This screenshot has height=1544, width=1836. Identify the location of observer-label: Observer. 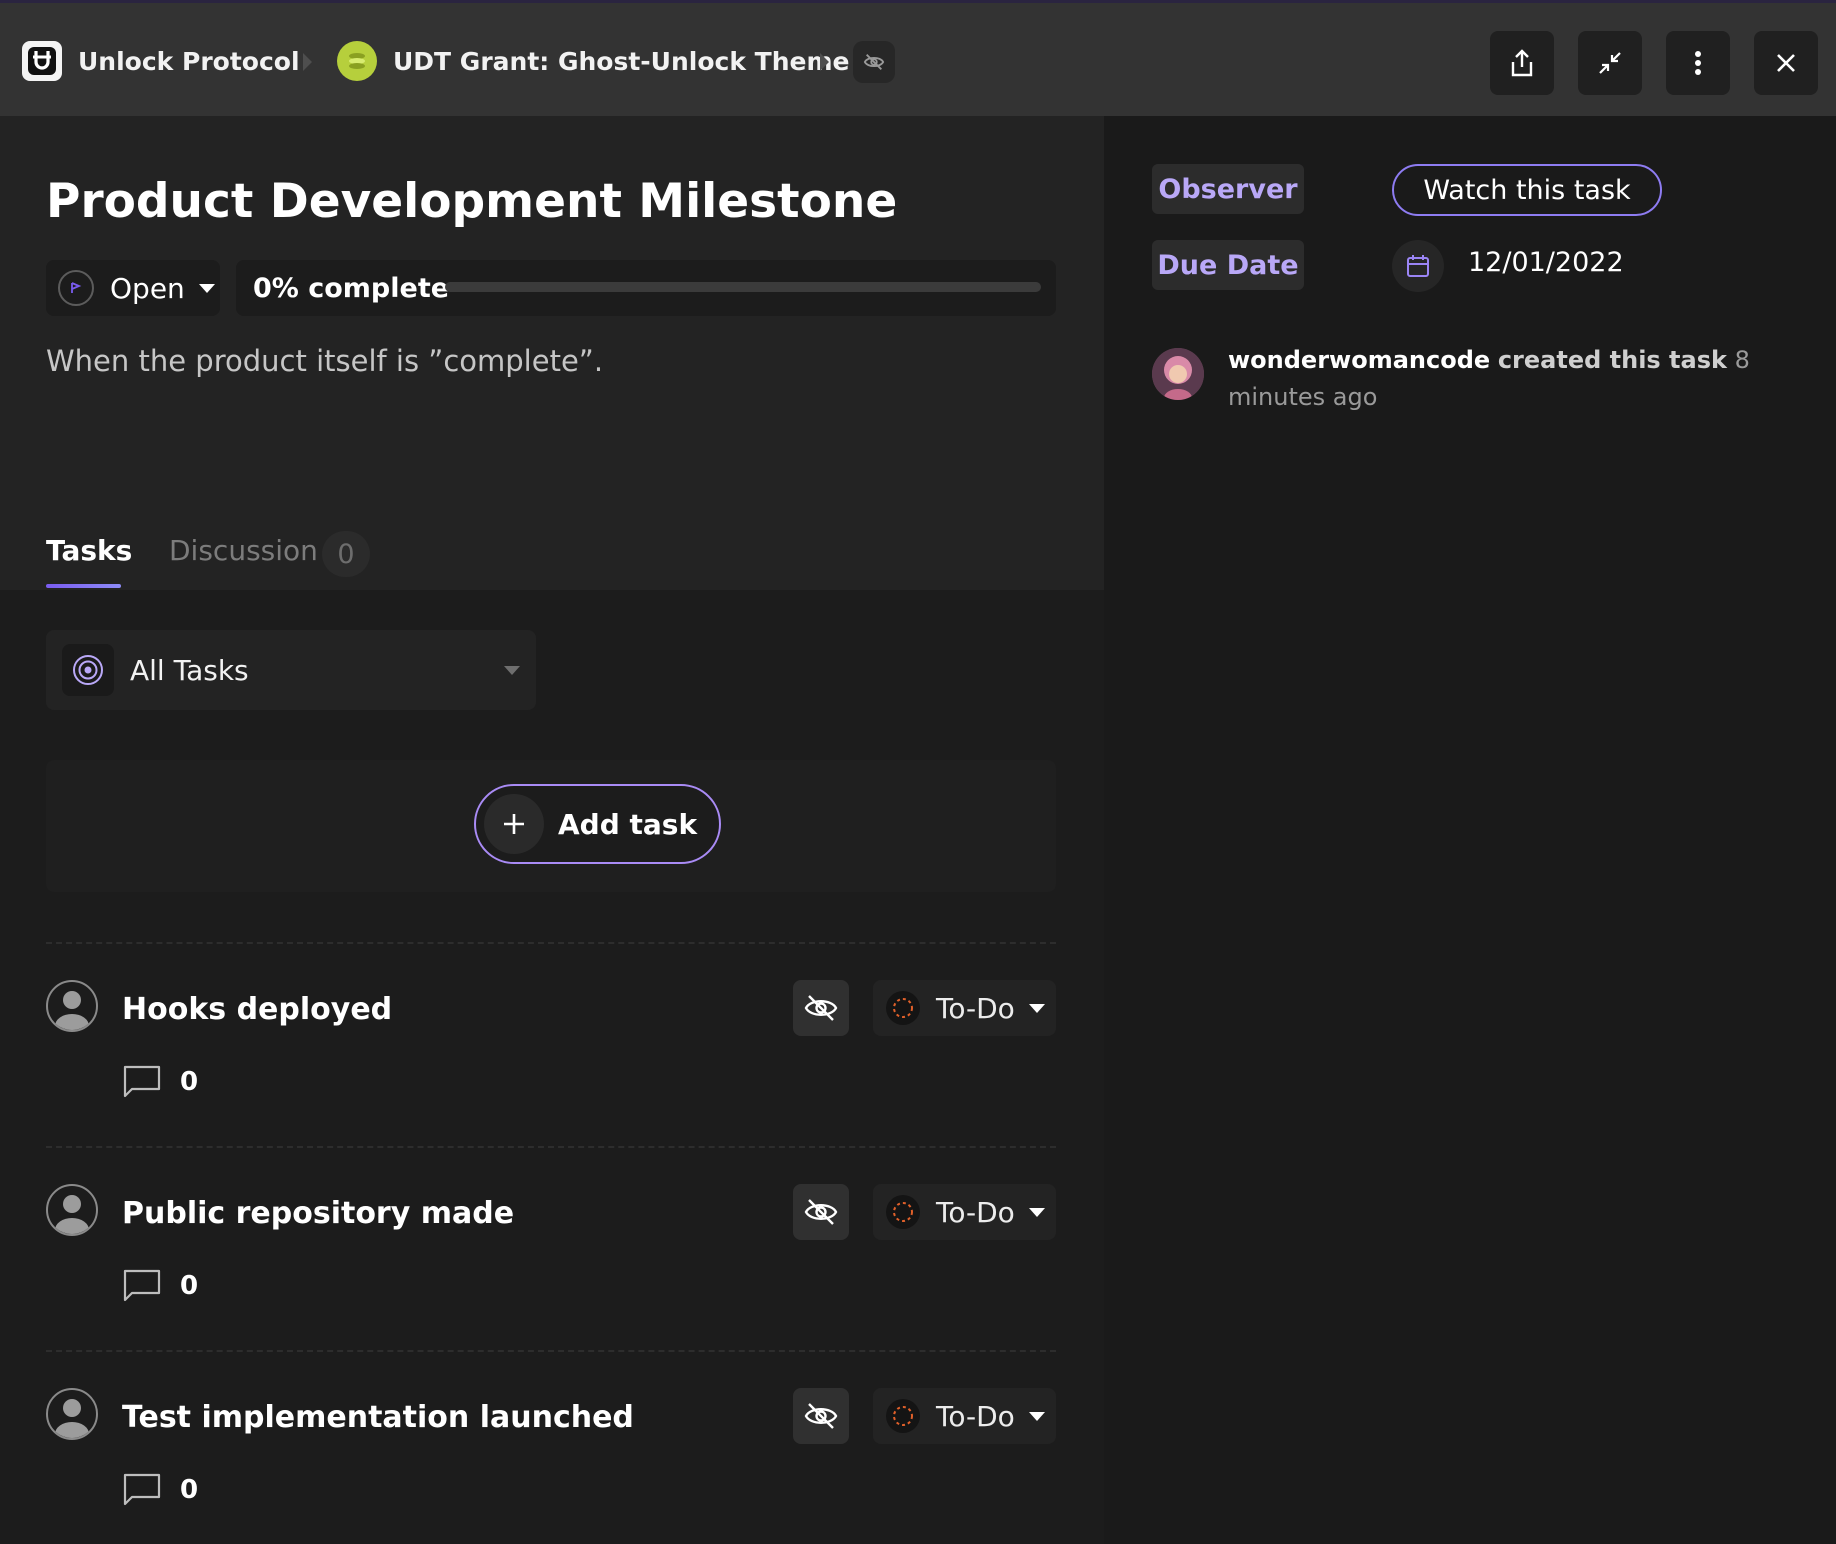
(1228, 189).